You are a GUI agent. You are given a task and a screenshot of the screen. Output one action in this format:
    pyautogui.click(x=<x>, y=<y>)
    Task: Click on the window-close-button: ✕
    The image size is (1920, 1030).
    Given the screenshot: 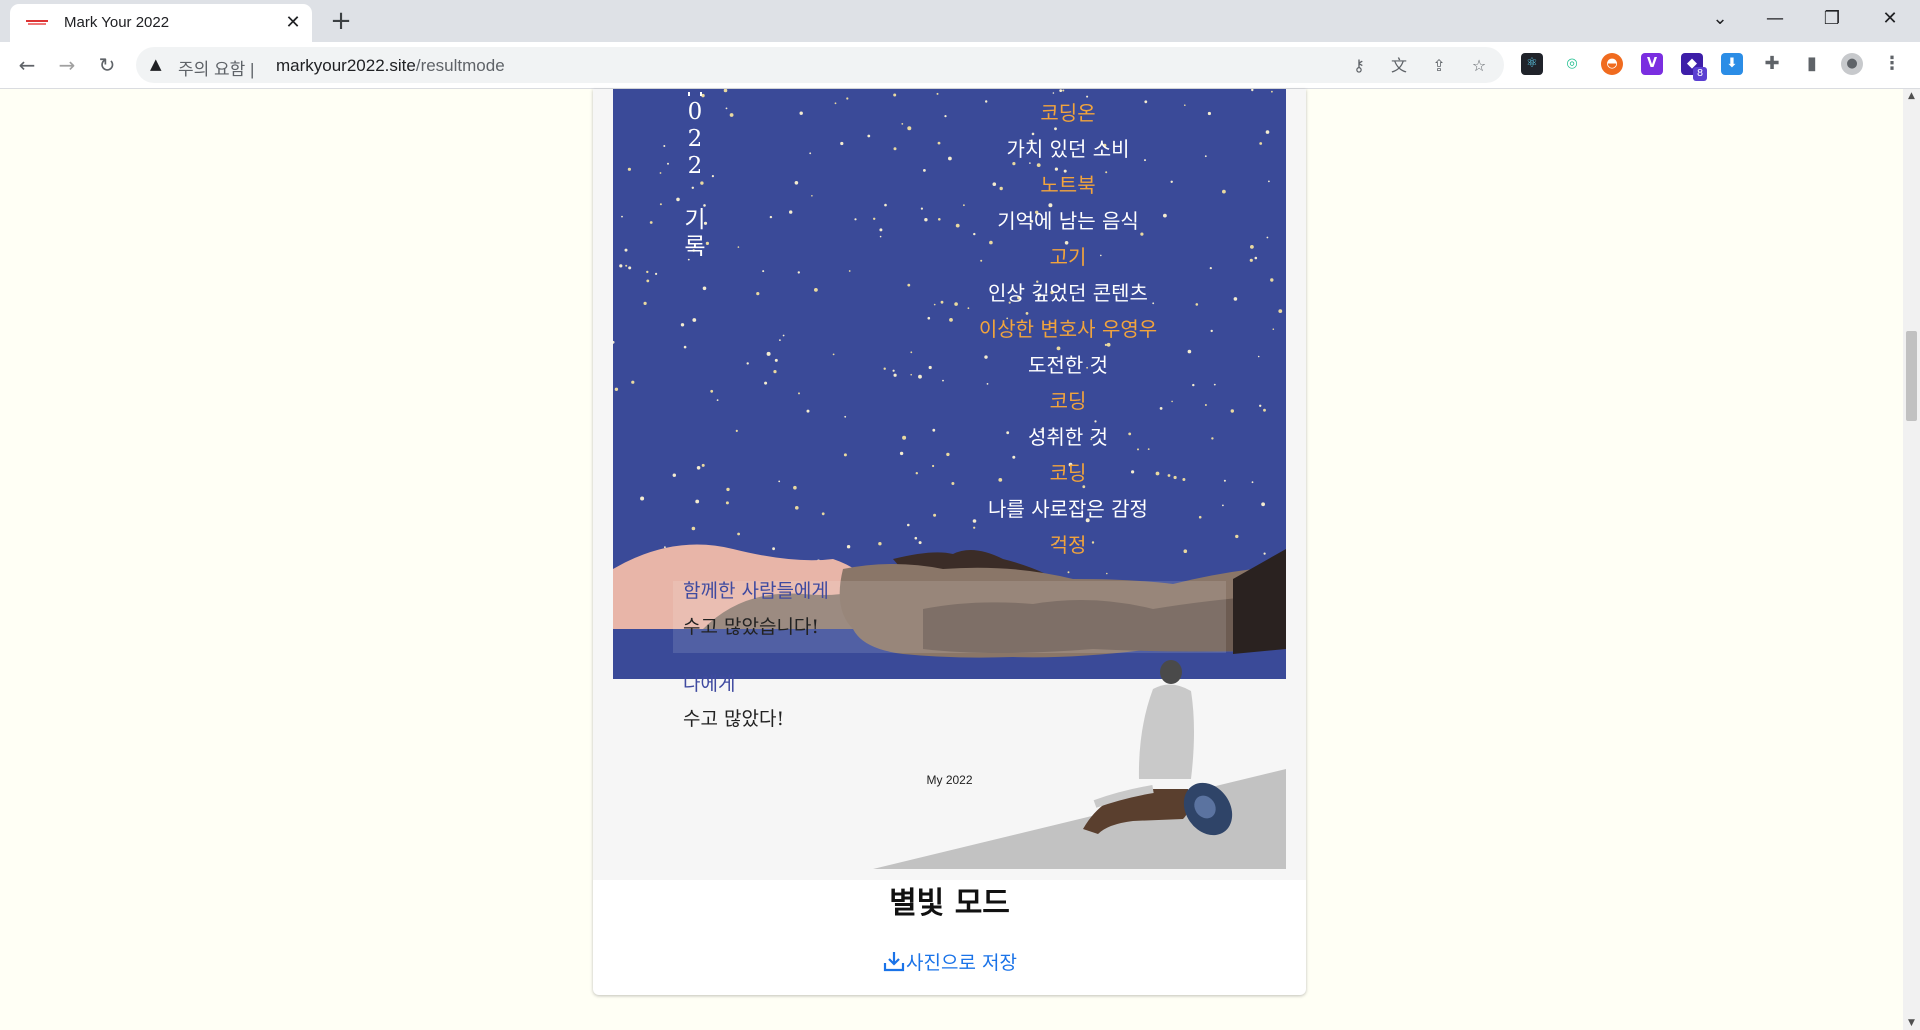 What is the action you would take?
    pyautogui.click(x=1890, y=19)
    